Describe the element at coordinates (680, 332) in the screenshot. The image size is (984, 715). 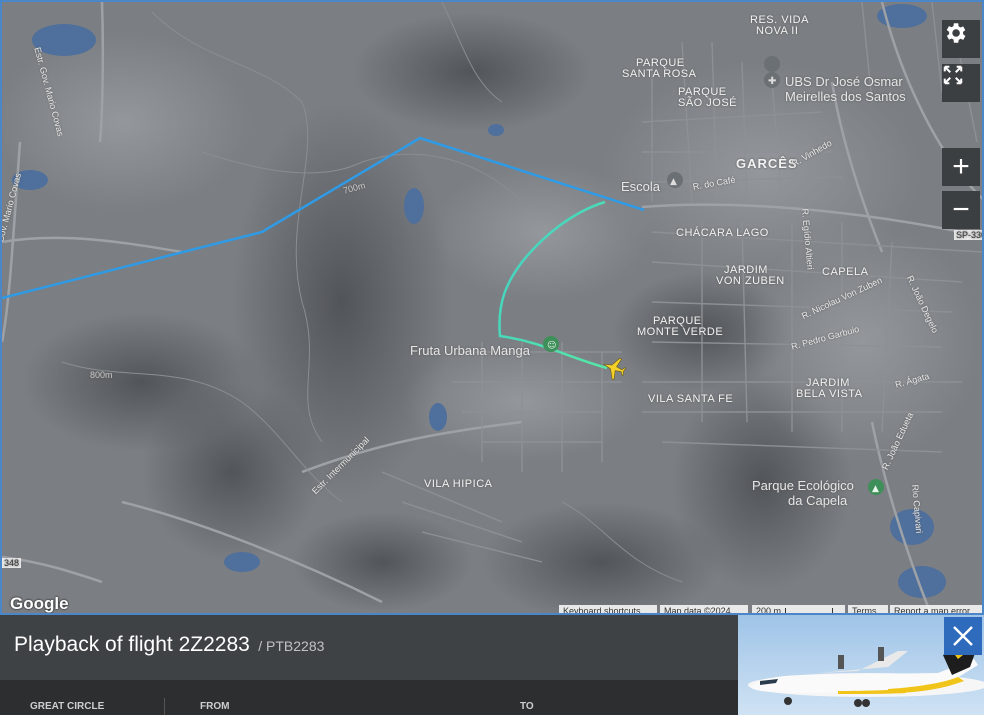
I see `label-monte-verde: MONTE VERDE` at that location.